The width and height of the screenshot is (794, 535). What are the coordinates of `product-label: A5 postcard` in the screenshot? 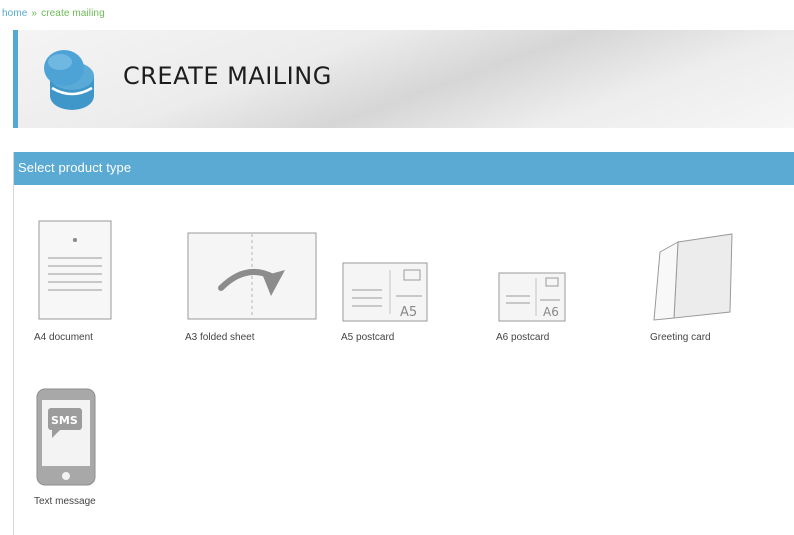 It's located at (368, 337).